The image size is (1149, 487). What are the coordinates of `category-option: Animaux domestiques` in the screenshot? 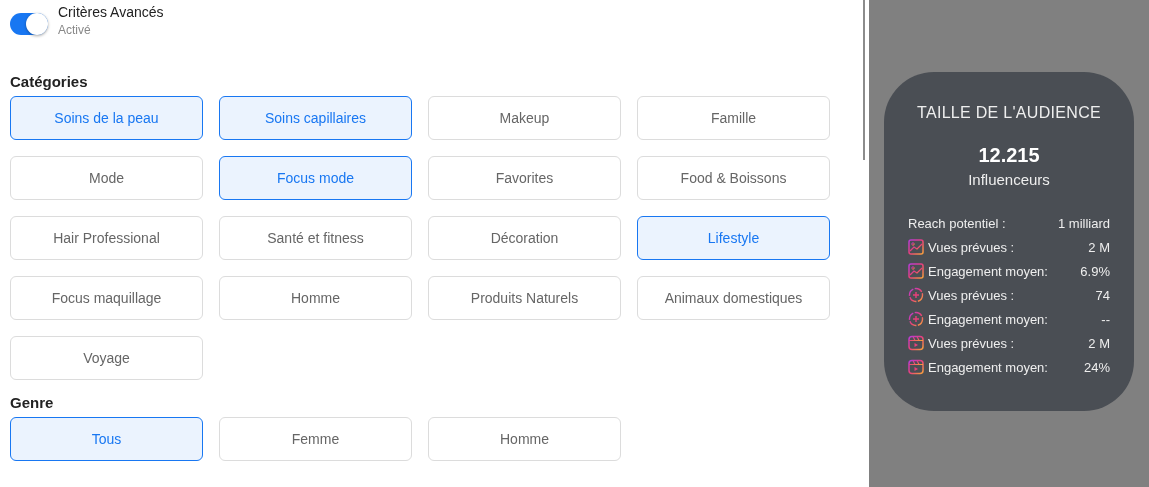 It's located at (733, 298).